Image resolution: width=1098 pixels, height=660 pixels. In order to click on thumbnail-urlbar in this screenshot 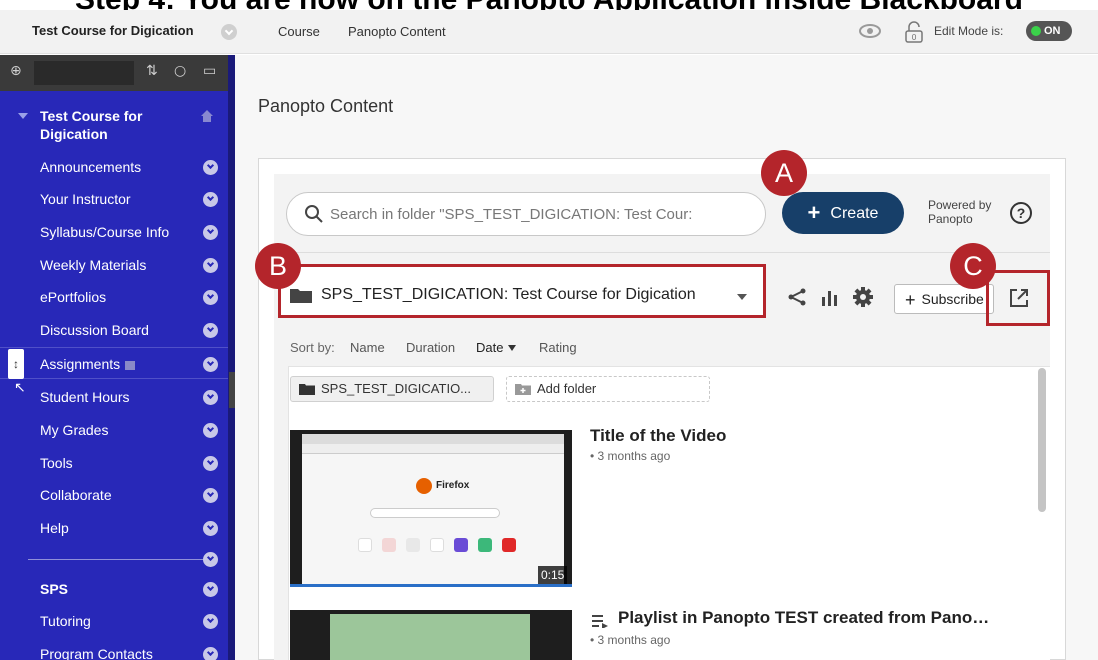, I will do `click(433, 449)`.